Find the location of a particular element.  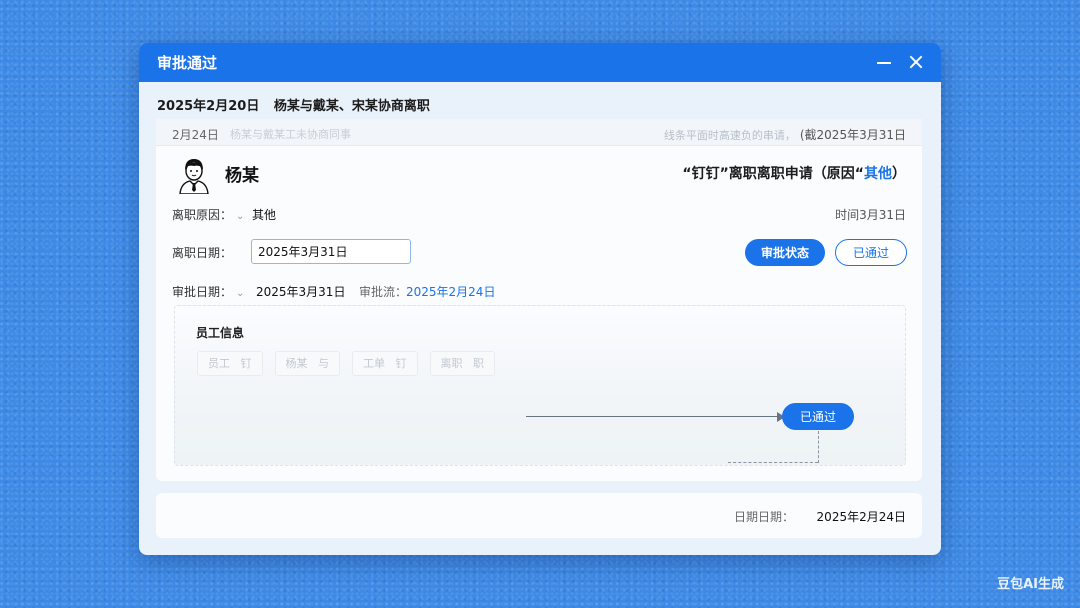

approve-date-label: 审批日期： is located at coordinates (202, 292).